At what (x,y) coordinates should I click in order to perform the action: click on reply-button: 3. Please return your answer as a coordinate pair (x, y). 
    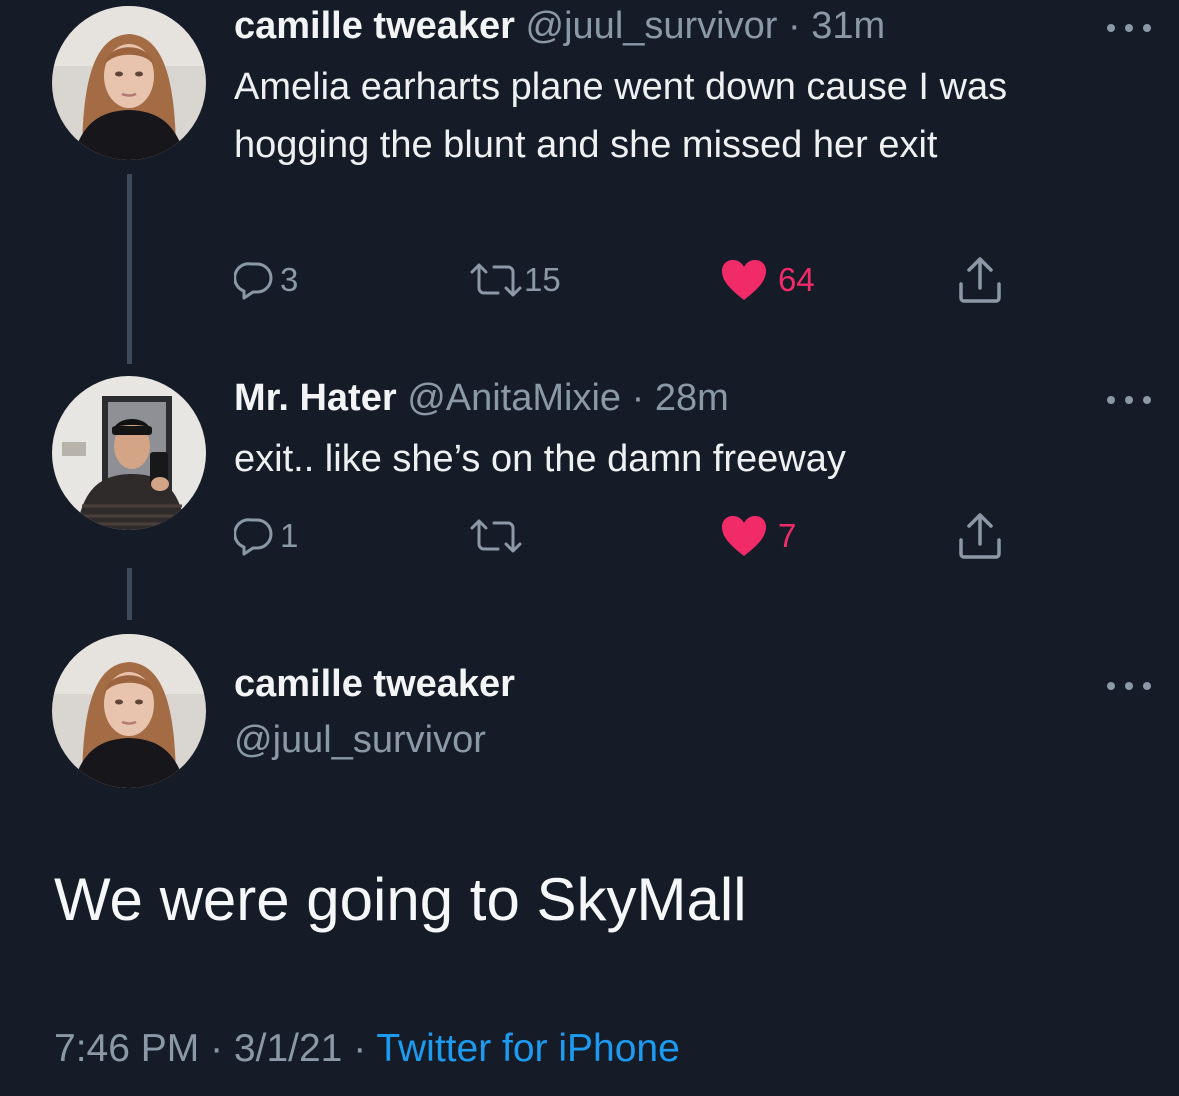
    Looking at the image, I should click on (266, 280).